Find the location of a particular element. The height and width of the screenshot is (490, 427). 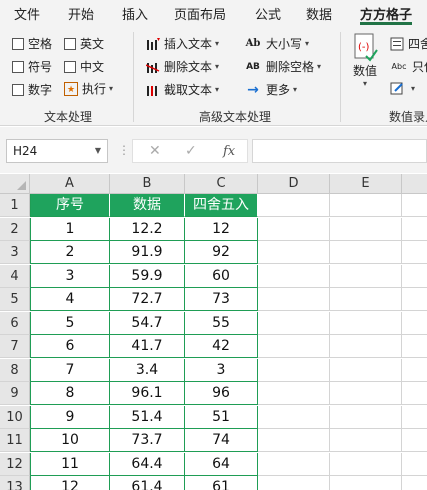

table-cell: 12 is located at coordinates (221, 229).